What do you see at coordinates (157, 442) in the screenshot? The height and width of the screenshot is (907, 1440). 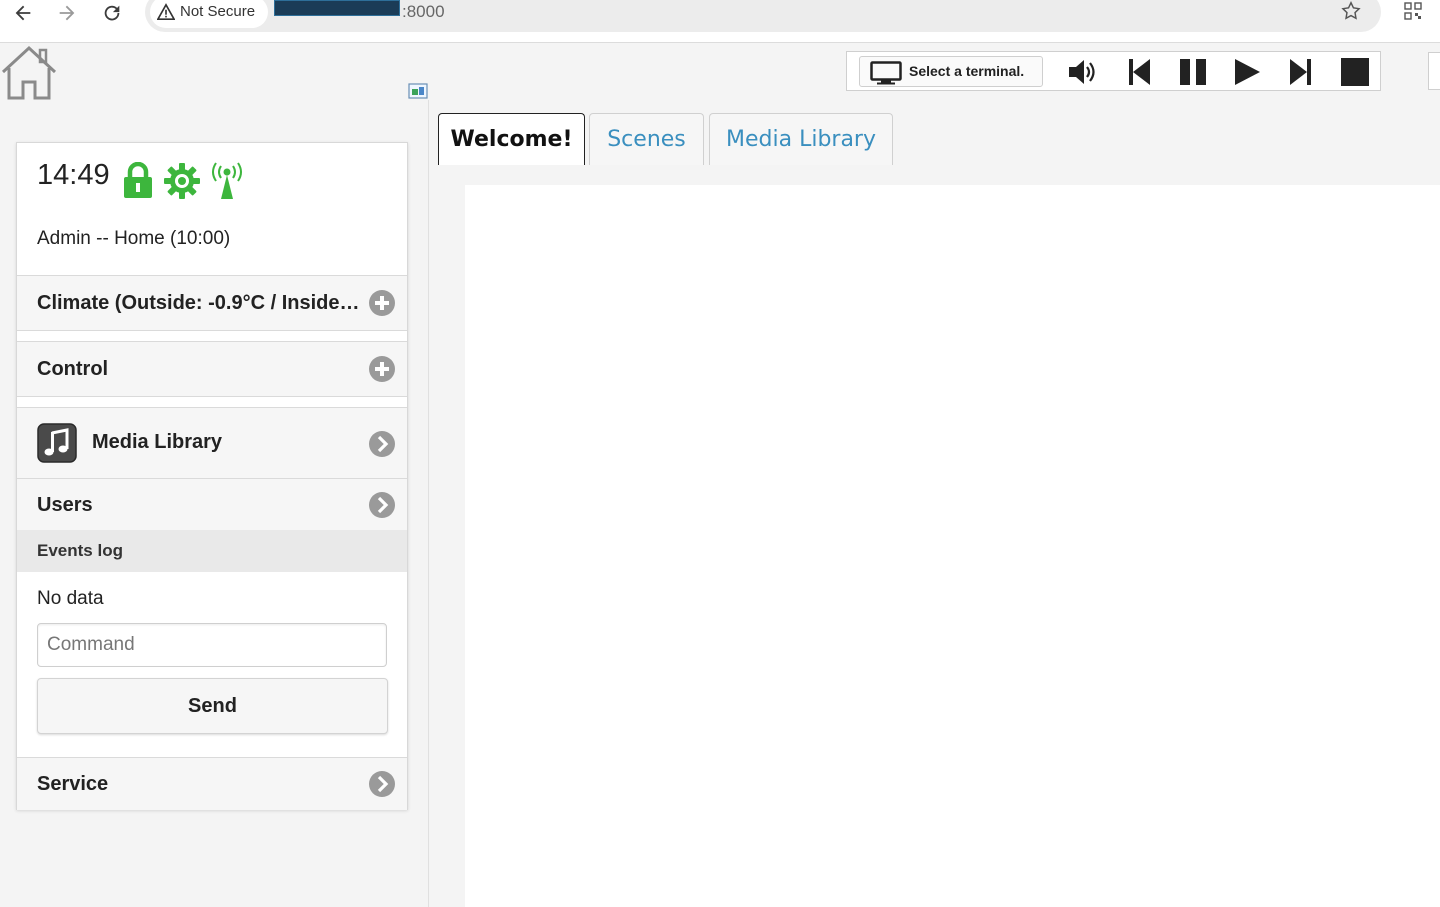 I see `media-library-label: Media Library` at bounding box center [157, 442].